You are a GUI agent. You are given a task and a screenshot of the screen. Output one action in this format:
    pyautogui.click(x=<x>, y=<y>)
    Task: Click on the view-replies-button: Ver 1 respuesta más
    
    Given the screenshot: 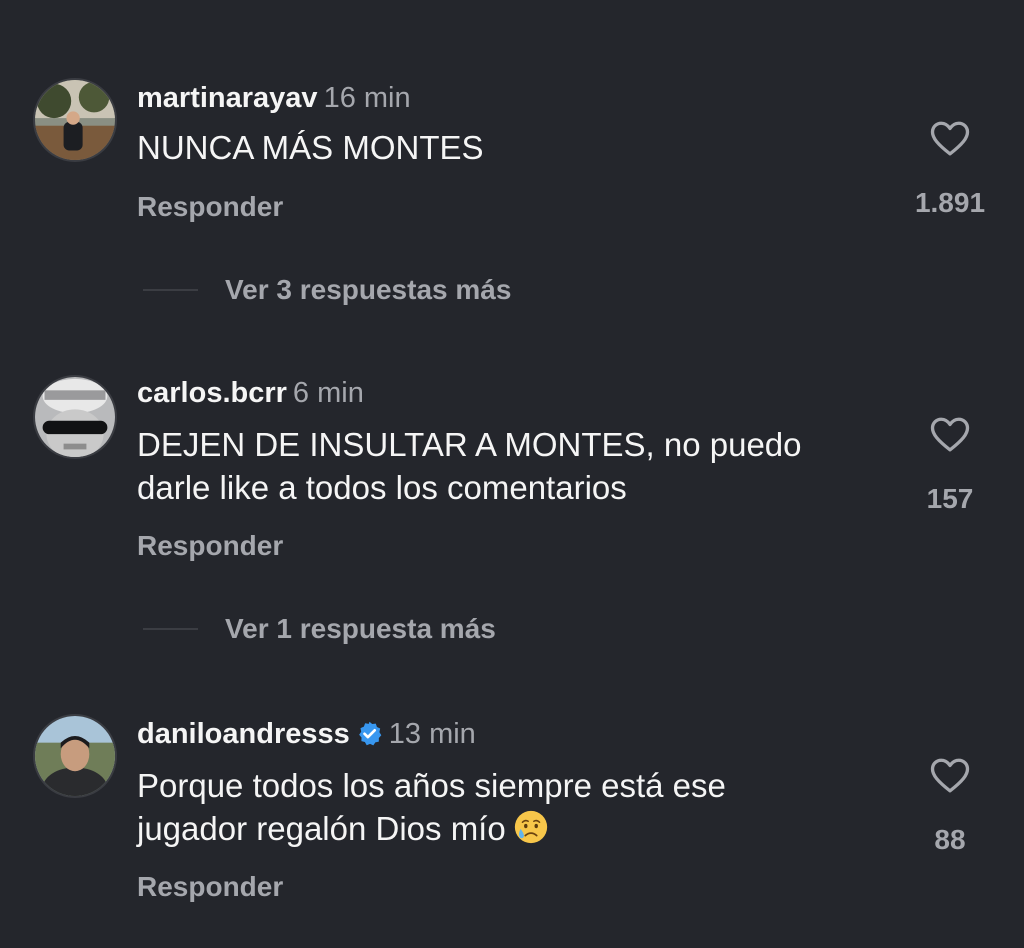 What is the action you would take?
    pyautogui.click(x=319, y=629)
    